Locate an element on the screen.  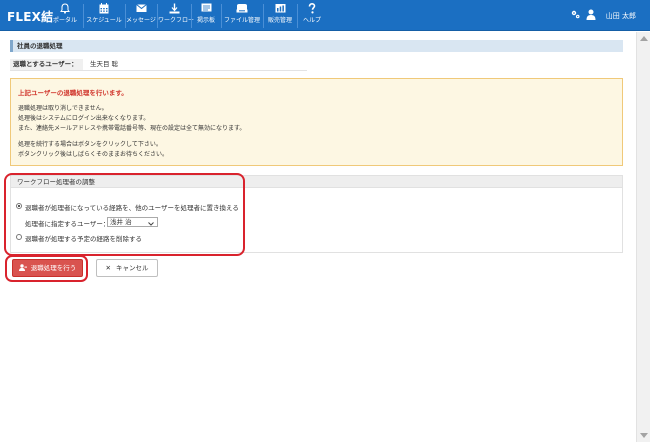
delete-route-radio is located at coordinates (19, 237).